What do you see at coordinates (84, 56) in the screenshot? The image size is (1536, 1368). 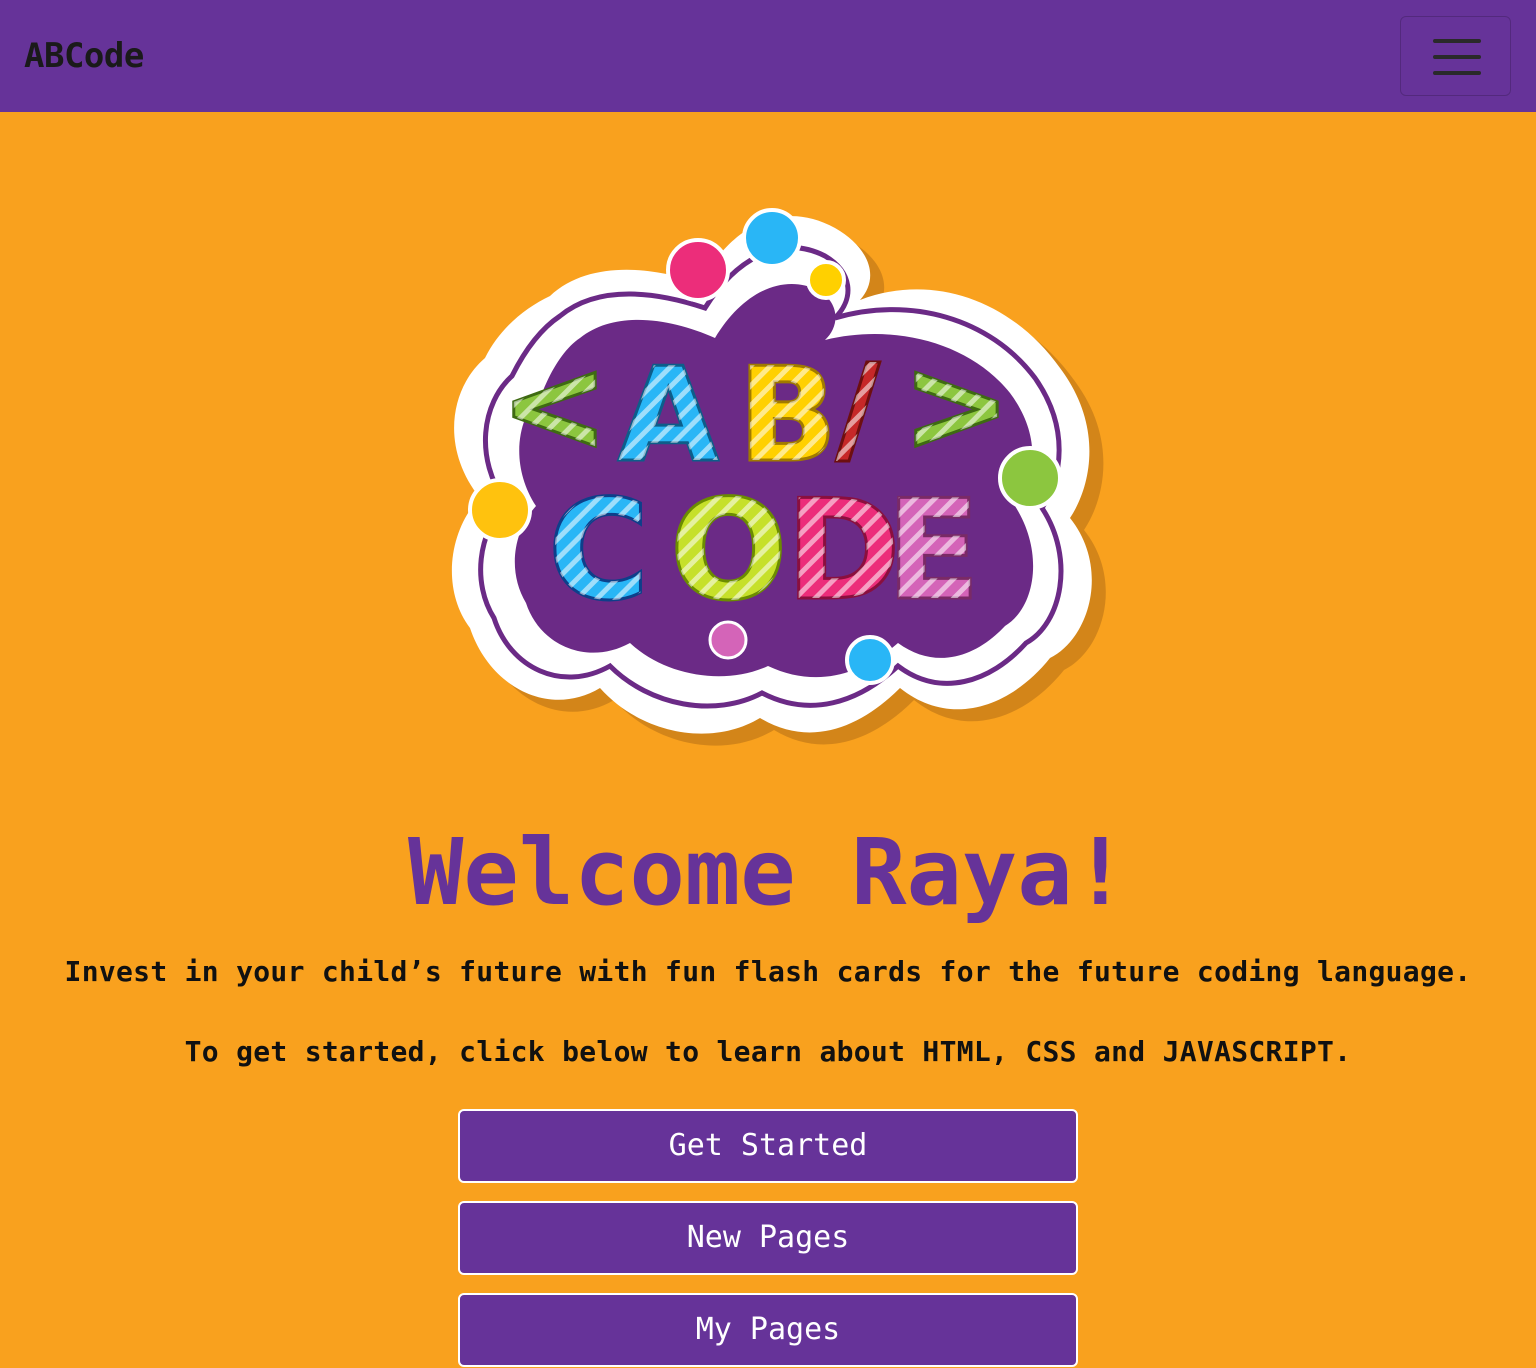 I see `brand-logo-text: ABCode` at bounding box center [84, 56].